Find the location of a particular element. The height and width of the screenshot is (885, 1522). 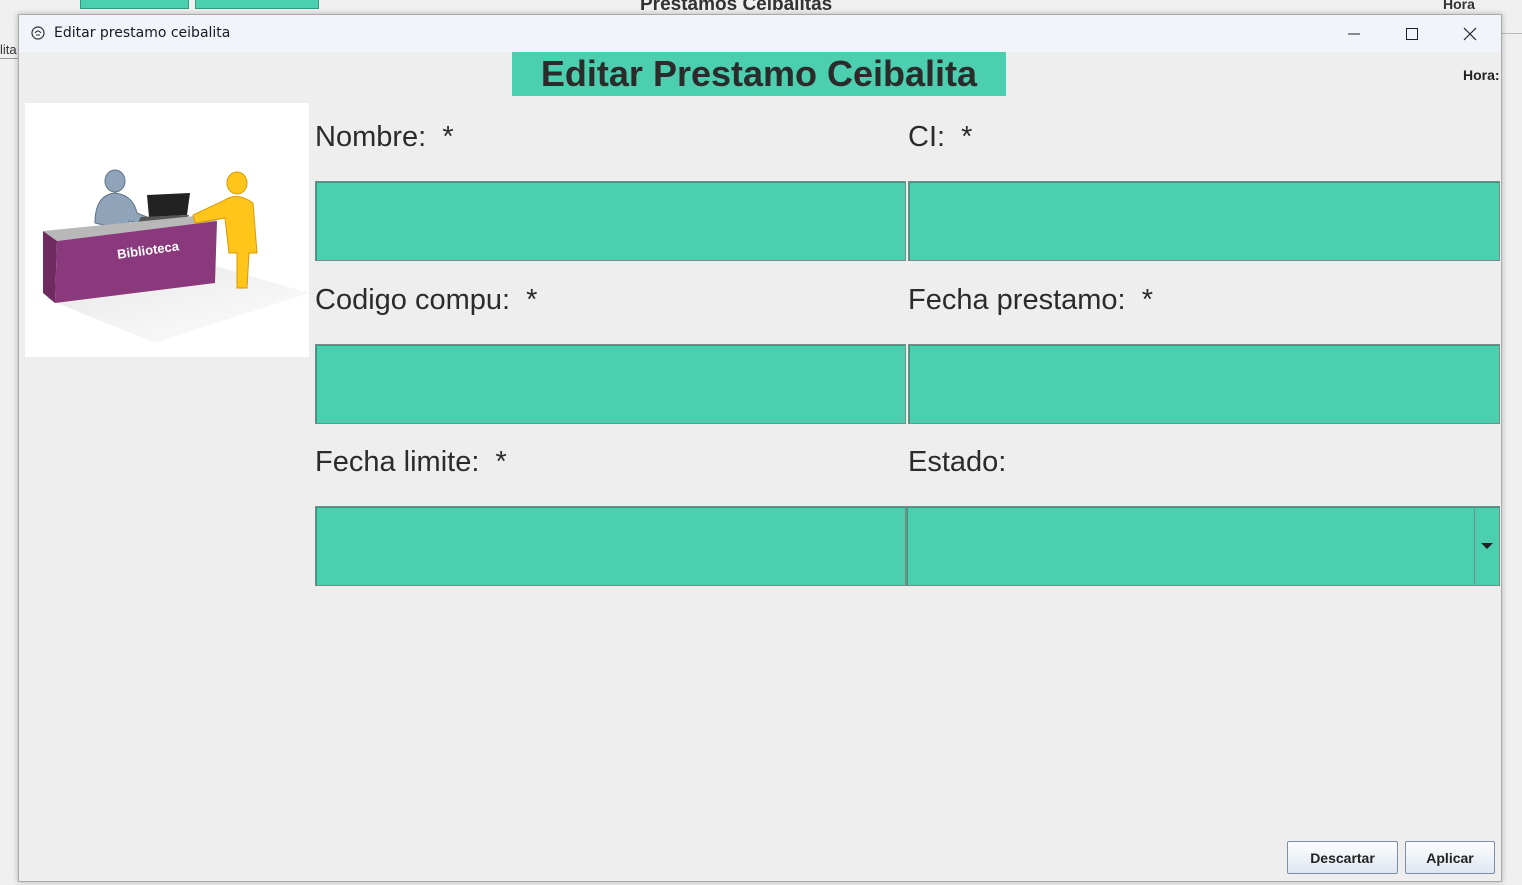

window-title: Editar prestamo ceibalita is located at coordinates (142, 33).